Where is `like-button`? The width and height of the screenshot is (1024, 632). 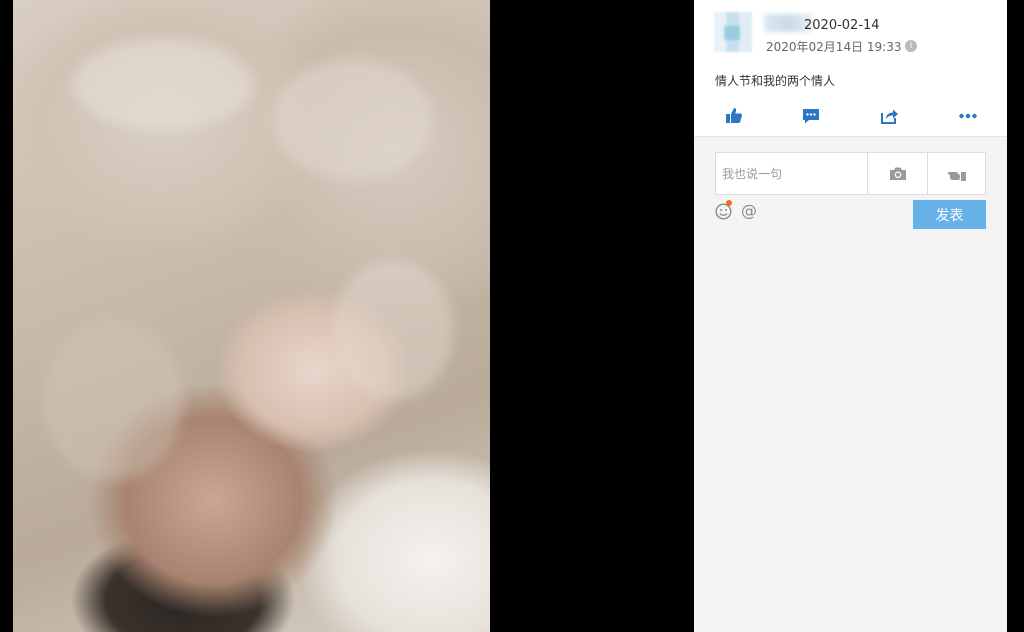
like-button is located at coordinates (734, 116).